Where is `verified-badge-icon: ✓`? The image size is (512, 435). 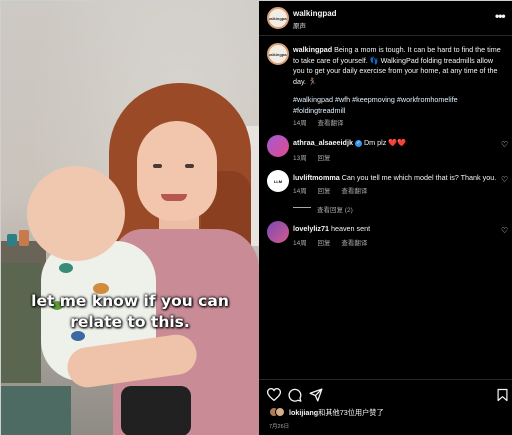
verified-badge-icon: ✓ is located at coordinates (358, 143).